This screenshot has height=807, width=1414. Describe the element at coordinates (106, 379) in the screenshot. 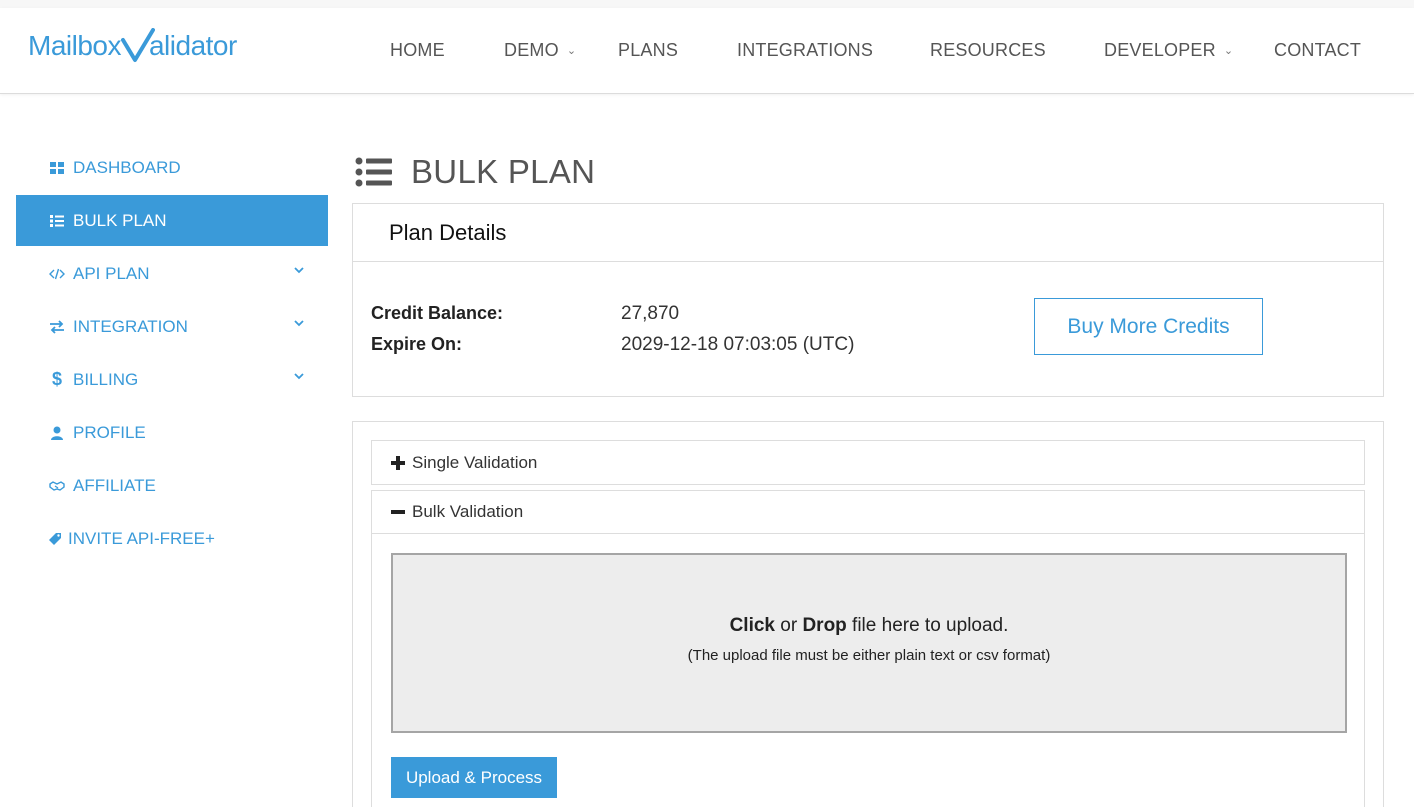

I see `sidebar-item-label: BILLING` at that location.